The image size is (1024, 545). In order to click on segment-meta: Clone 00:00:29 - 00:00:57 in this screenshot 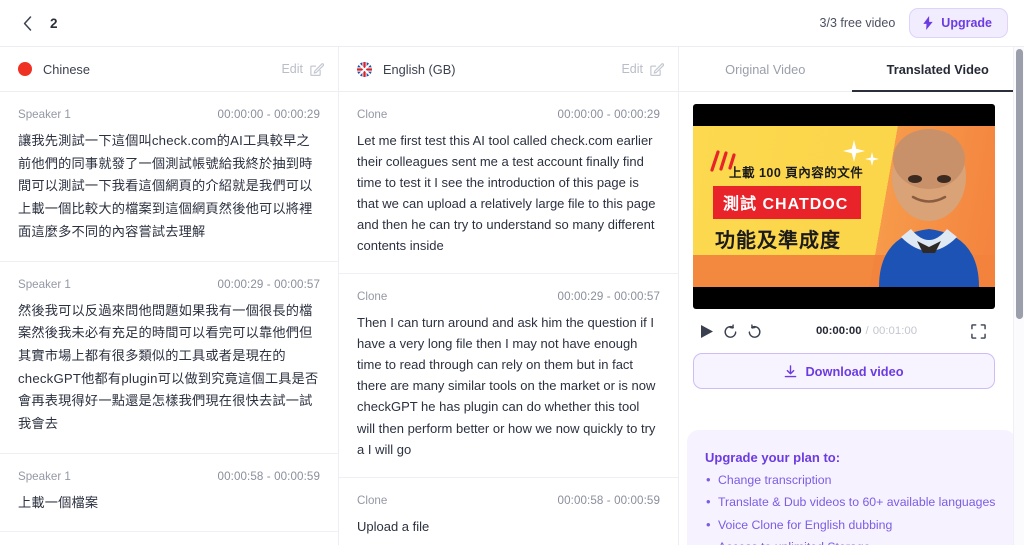, I will do `click(508, 296)`.